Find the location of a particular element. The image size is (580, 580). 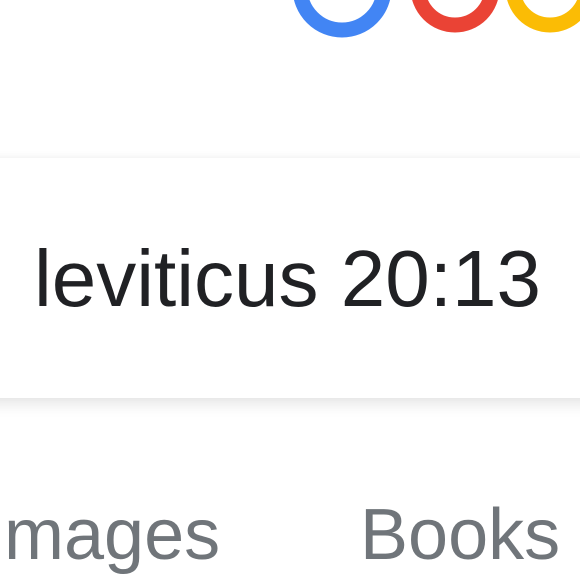

google-logo is located at coordinates (290, 30).